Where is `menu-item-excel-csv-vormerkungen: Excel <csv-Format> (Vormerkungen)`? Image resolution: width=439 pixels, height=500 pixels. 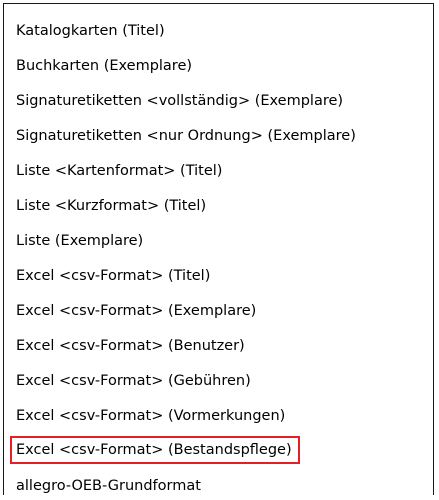 menu-item-excel-csv-vormerkungen: Excel <csv-Format> (Vormerkungen) is located at coordinates (150, 416).